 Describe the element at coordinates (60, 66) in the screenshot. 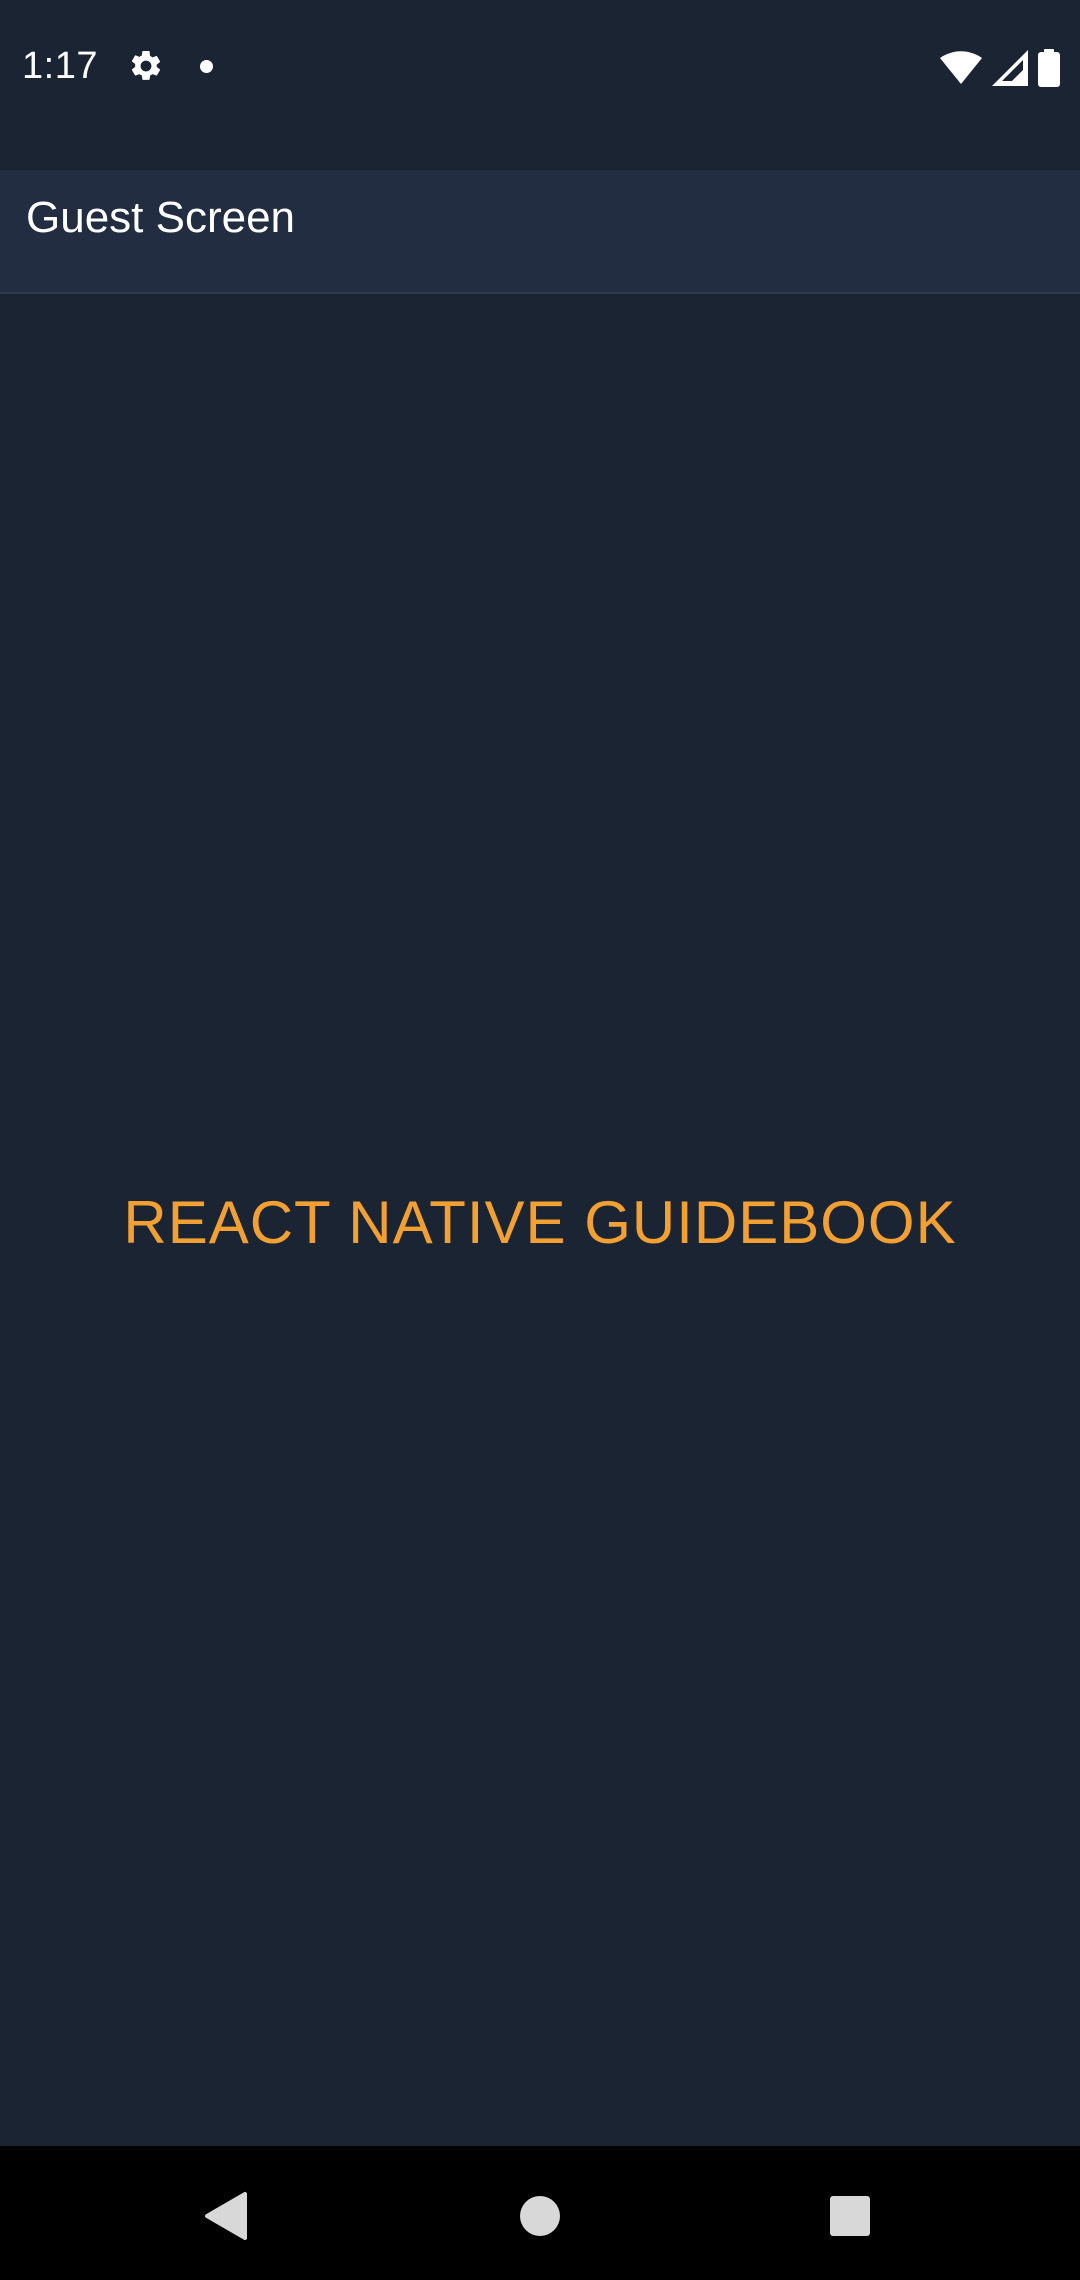

I see `status-time: 1:17` at that location.